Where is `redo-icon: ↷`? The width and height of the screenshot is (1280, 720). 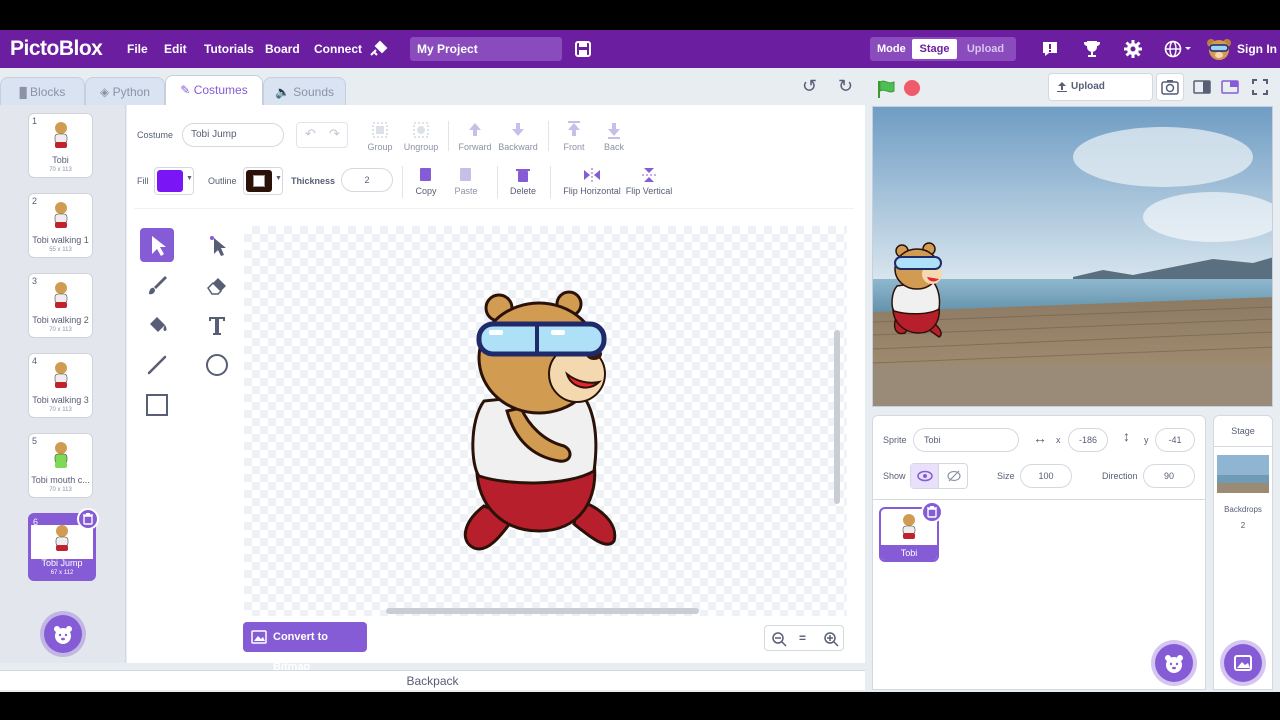 redo-icon: ↷ is located at coordinates (334, 134).